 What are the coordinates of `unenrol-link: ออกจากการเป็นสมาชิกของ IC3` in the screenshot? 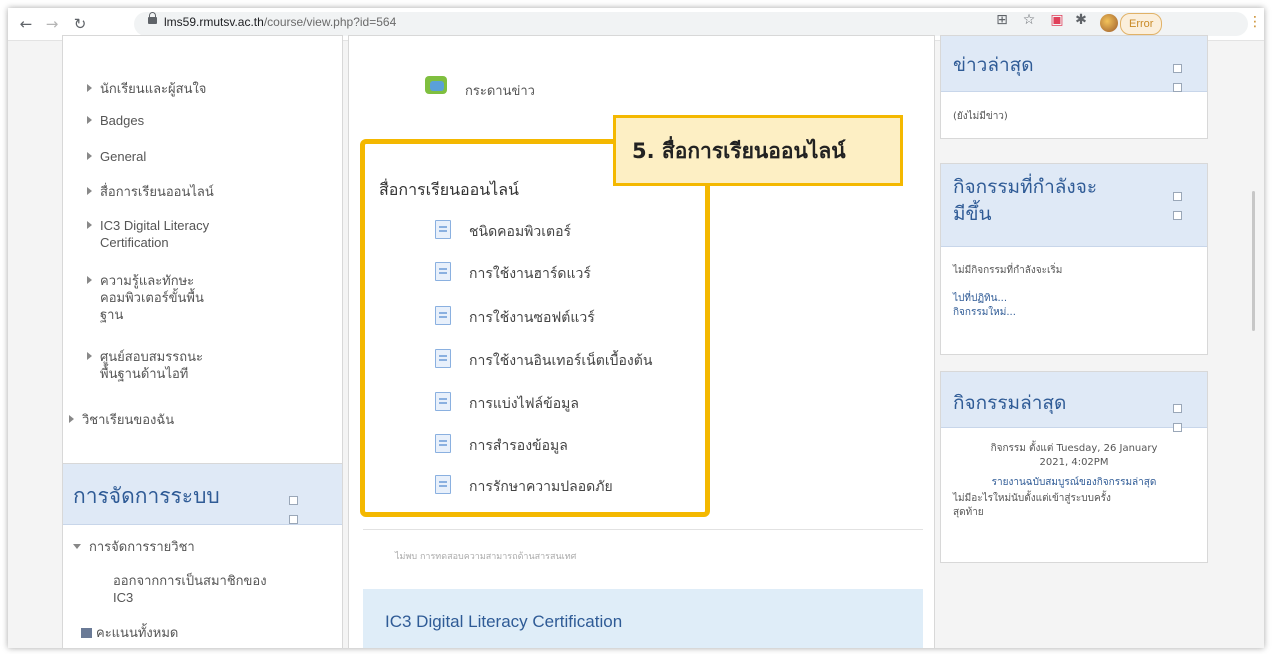 It's located at (190, 589).